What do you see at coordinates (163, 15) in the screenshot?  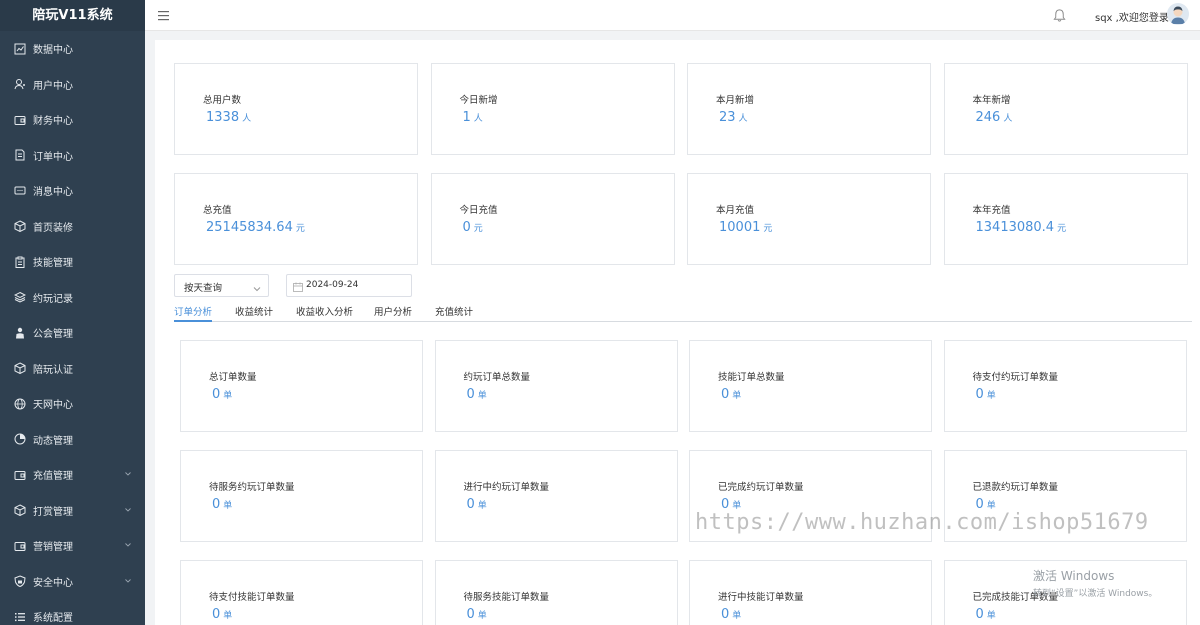 I see `hamburger-icon` at bounding box center [163, 15].